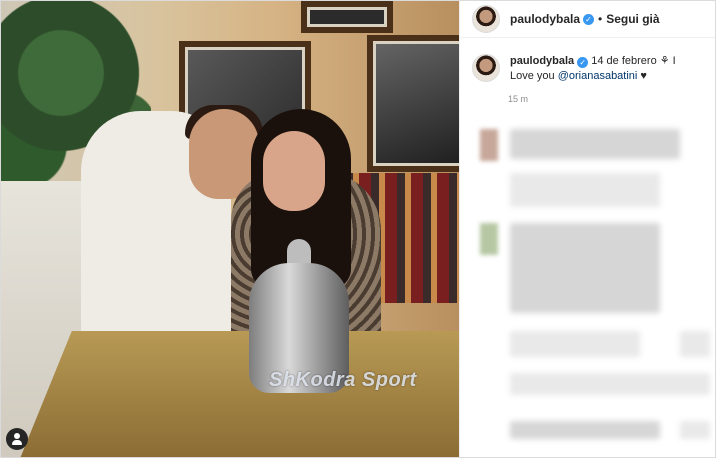 This screenshot has width=716, height=458. Describe the element at coordinates (598, 76) in the screenshot. I see `mention-link: @orianasabatini` at that location.